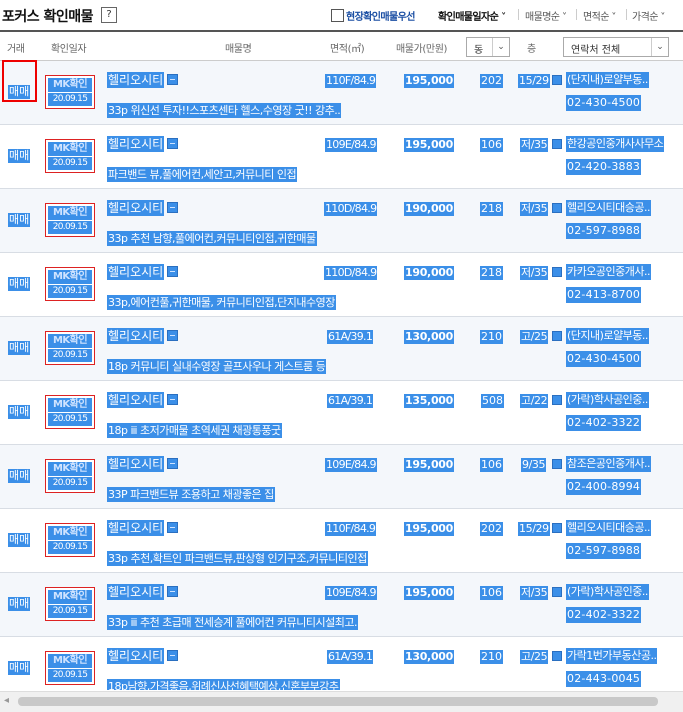 This screenshot has width=683, height=712. What do you see at coordinates (422, 49) in the screenshot?
I see `col-price: 매물가(만원)` at bounding box center [422, 49].